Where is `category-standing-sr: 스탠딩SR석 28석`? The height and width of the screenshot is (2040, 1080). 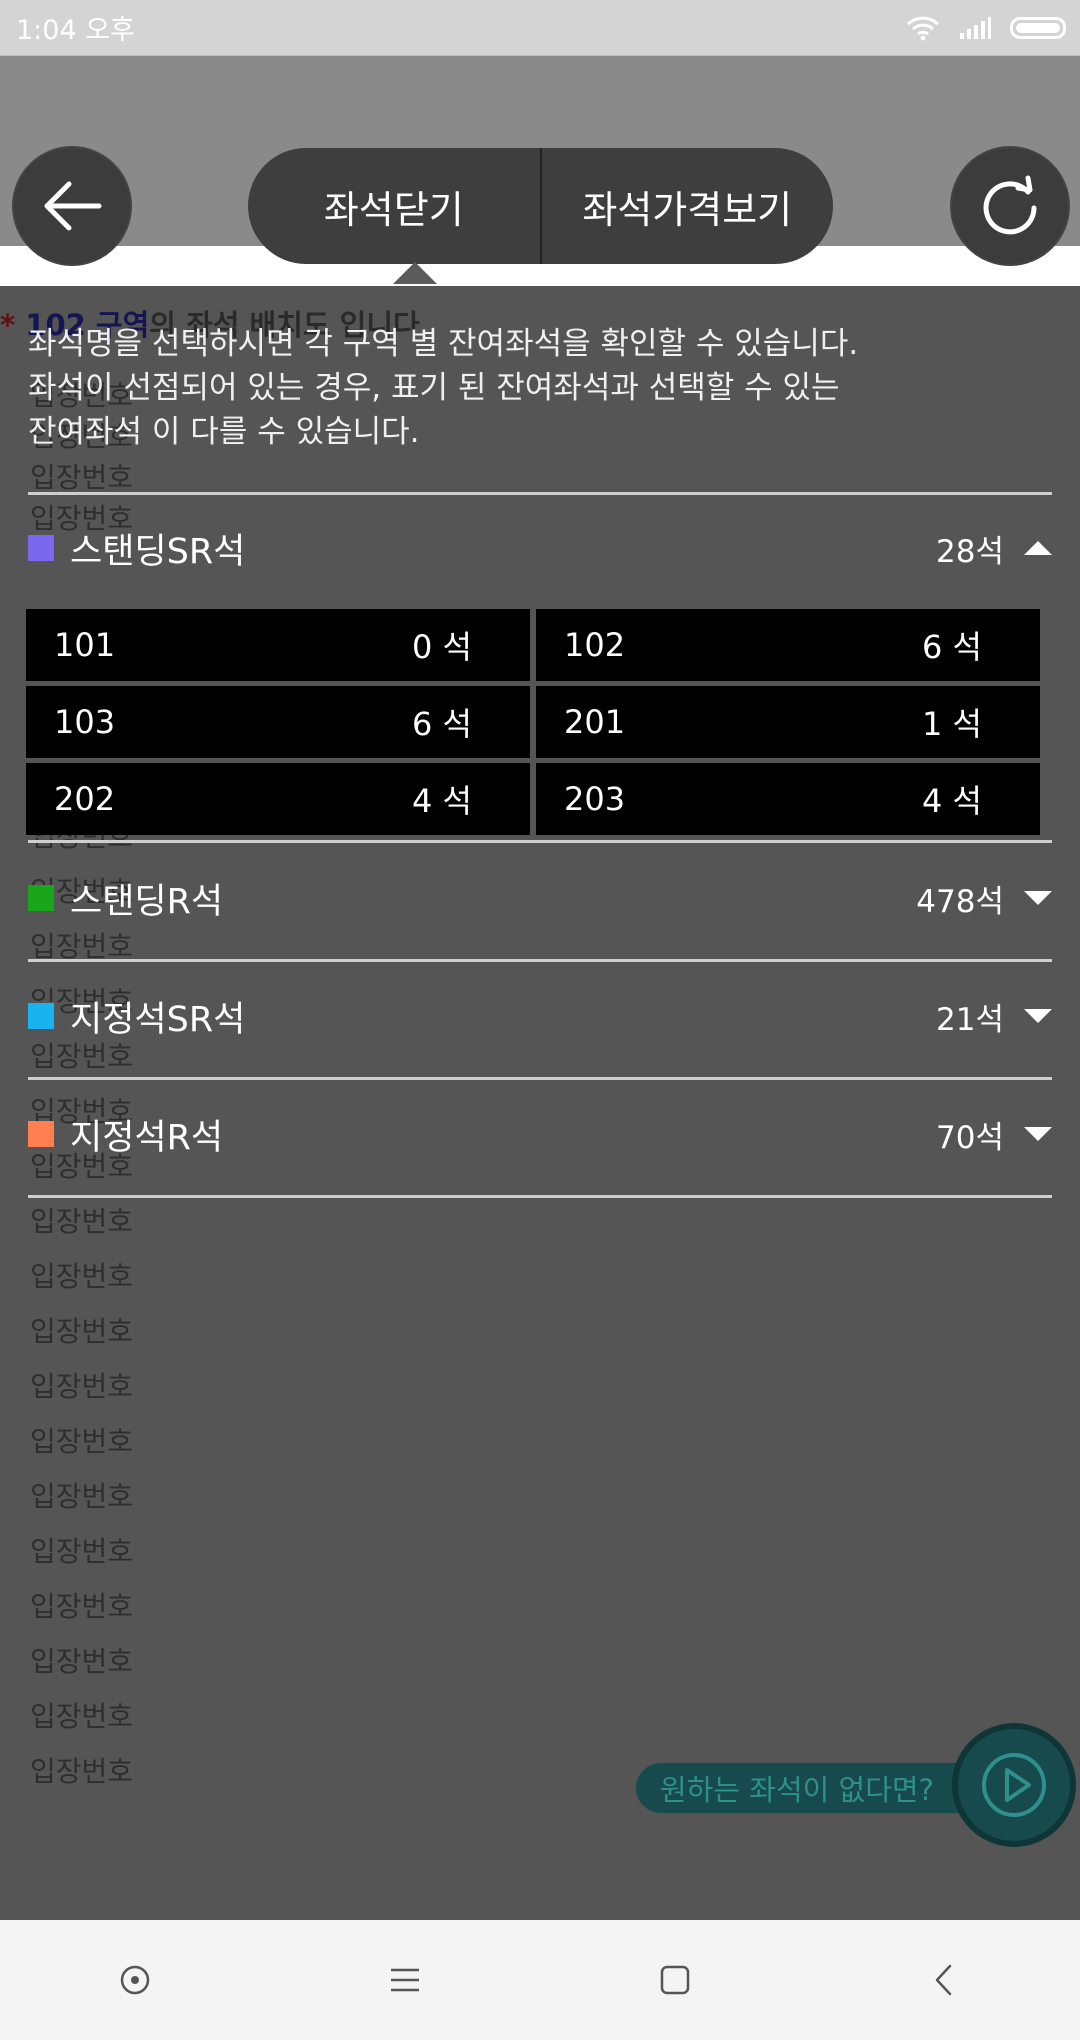 category-standing-sr: 스탠딩SR석 28석 is located at coordinates (540, 548).